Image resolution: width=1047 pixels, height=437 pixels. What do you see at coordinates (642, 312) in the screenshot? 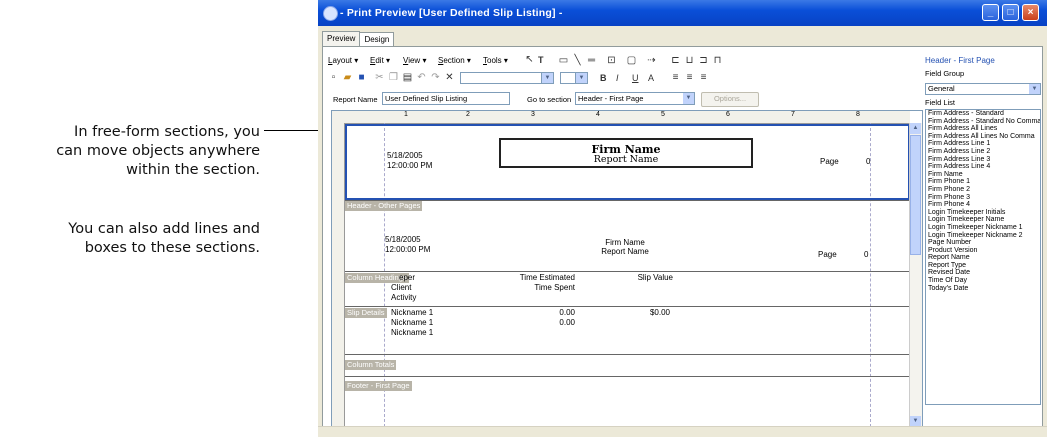
I see `slip-value-field: $0.00` at bounding box center [642, 312].